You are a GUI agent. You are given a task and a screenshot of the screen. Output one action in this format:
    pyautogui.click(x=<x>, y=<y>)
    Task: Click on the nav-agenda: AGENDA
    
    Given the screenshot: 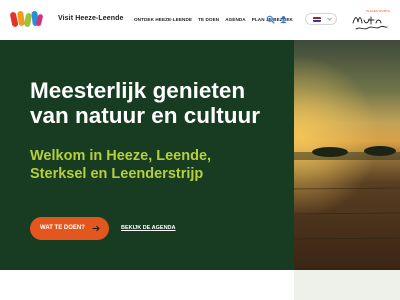 What is the action you would take?
    pyautogui.click(x=235, y=19)
    